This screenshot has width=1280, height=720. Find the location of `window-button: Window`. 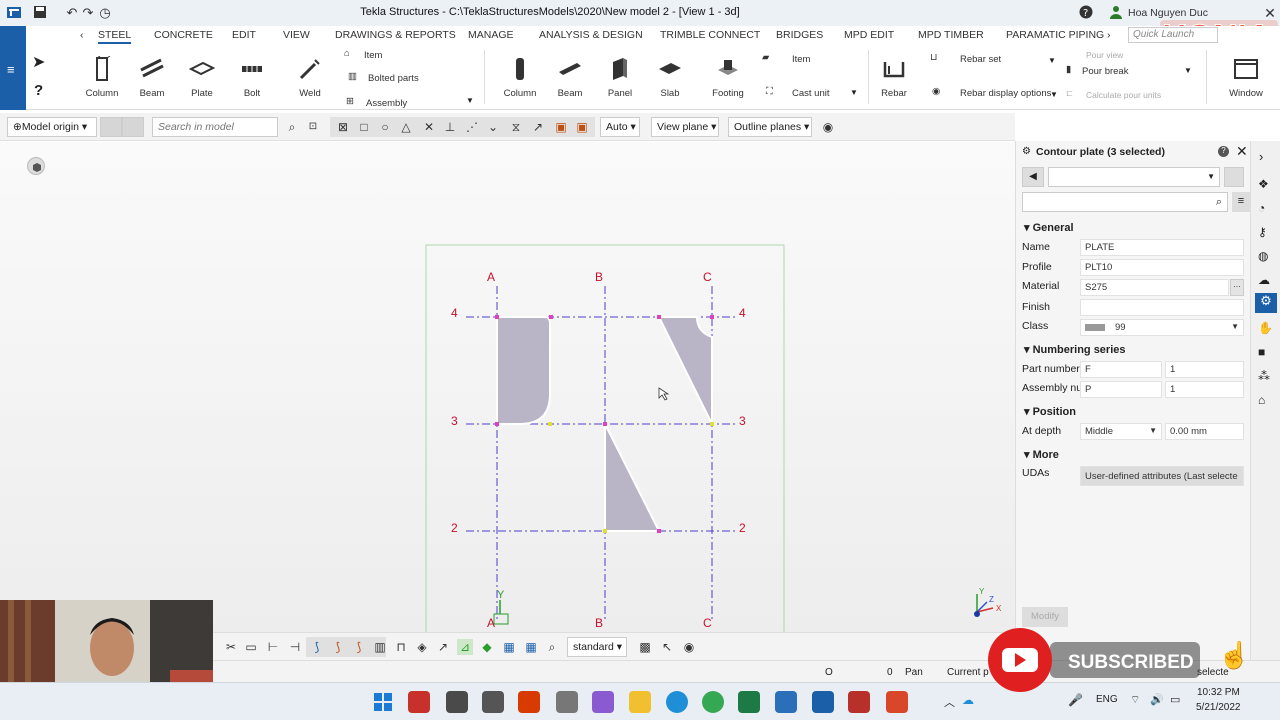

window-button: Window is located at coordinates (1246, 77).